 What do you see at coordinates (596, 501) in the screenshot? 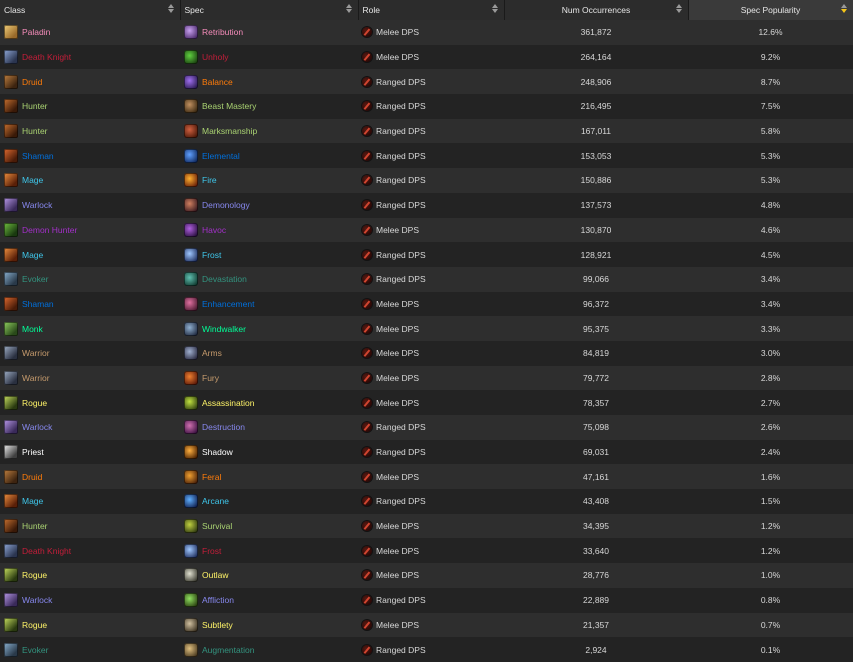
I see `cell-num-occurrences: 43,408` at bounding box center [596, 501].